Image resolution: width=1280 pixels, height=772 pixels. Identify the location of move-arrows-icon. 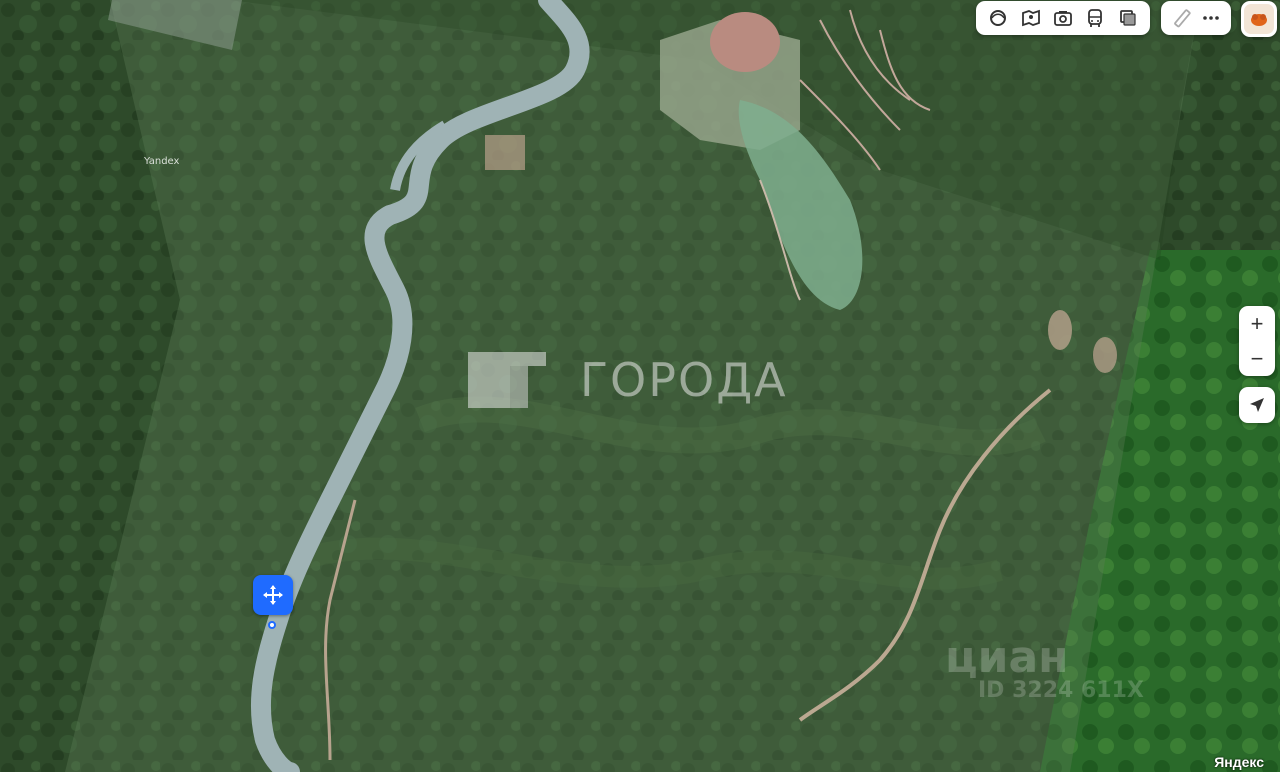
(273, 595).